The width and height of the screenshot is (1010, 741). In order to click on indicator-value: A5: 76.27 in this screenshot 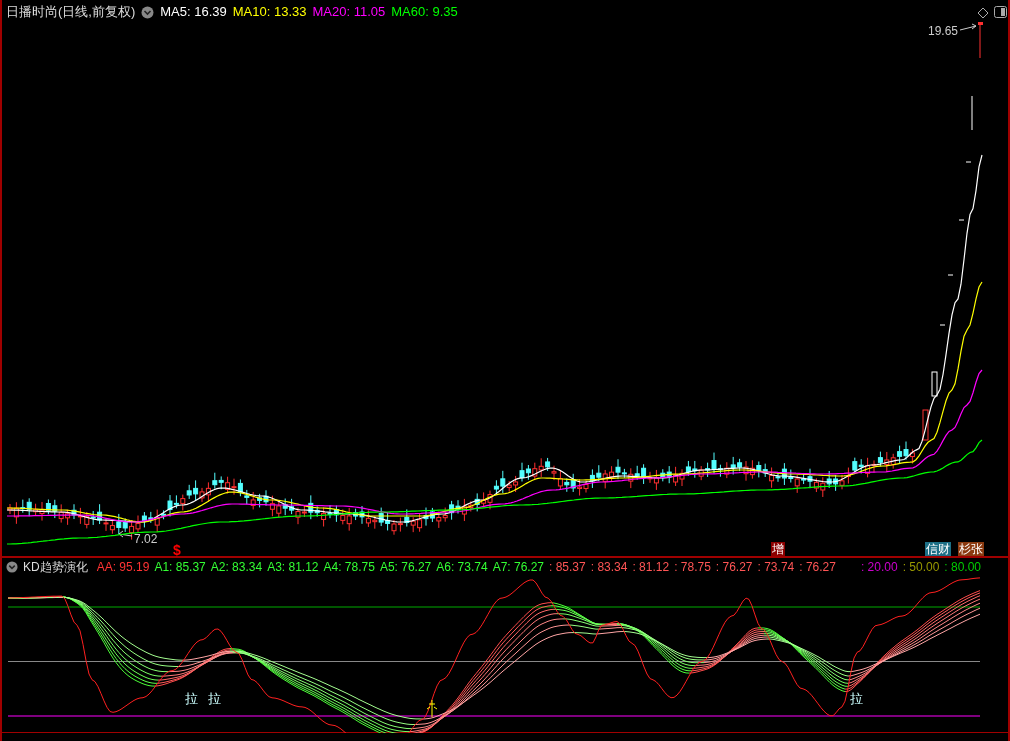, I will do `click(405, 567)`.